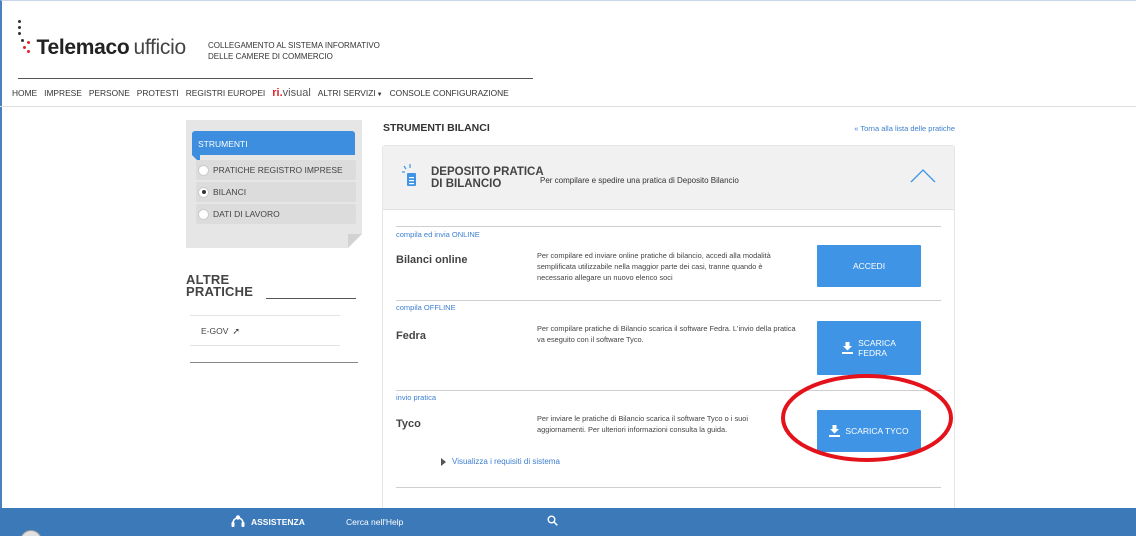 This screenshot has height=536, width=1136. I want to click on egov-top-divider, so click(265, 315).